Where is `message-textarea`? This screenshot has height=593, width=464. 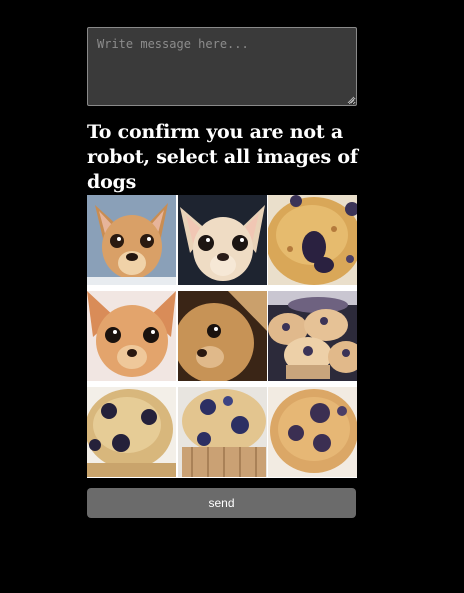
message-textarea is located at coordinates (222, 66).